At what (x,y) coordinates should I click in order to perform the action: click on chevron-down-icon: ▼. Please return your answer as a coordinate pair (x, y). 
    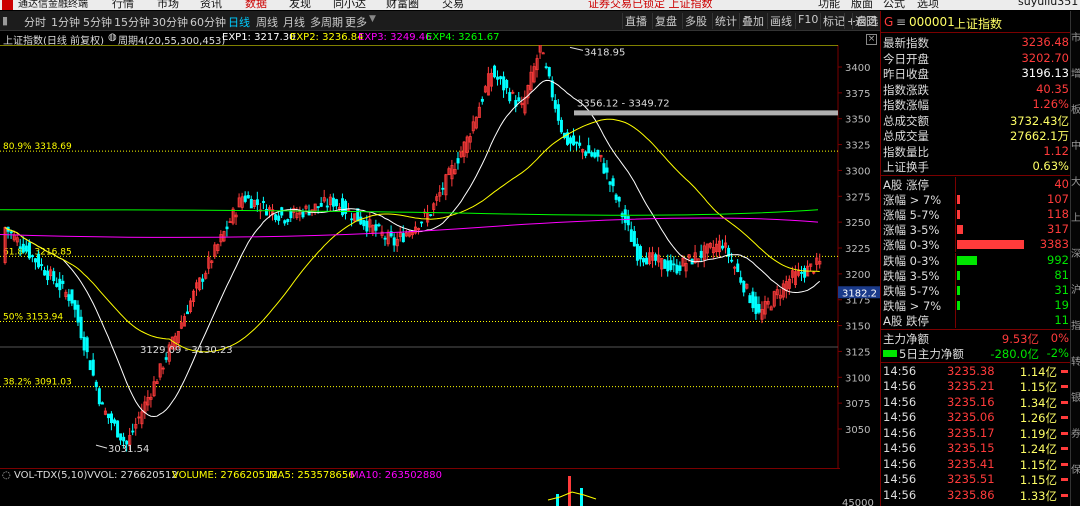
    Looking at the image, I should click on (372, 19).